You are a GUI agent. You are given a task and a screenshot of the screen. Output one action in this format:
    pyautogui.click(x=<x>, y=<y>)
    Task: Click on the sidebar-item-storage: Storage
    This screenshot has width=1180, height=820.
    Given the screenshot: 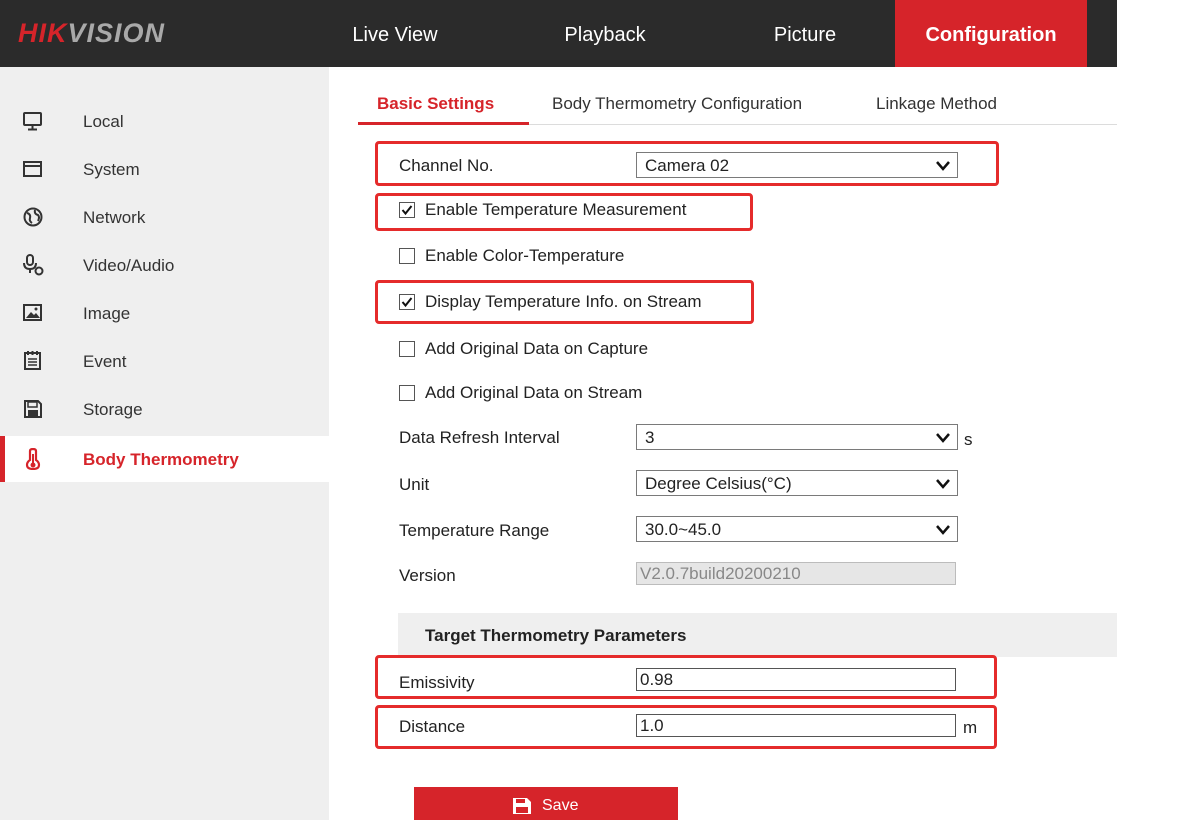 What is the action you would take?
    pyautogui.click(x=164, y=409)
    